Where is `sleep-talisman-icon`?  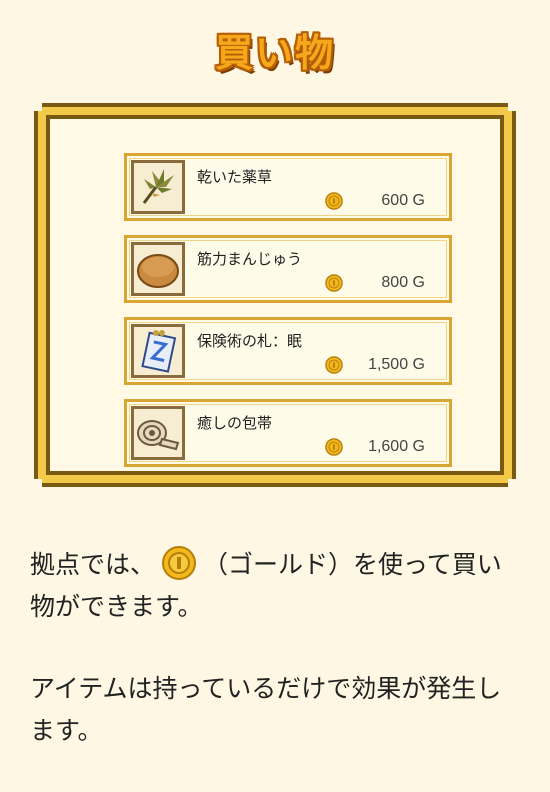
sleep-talisman-icon is located at coordinates (159, 351).